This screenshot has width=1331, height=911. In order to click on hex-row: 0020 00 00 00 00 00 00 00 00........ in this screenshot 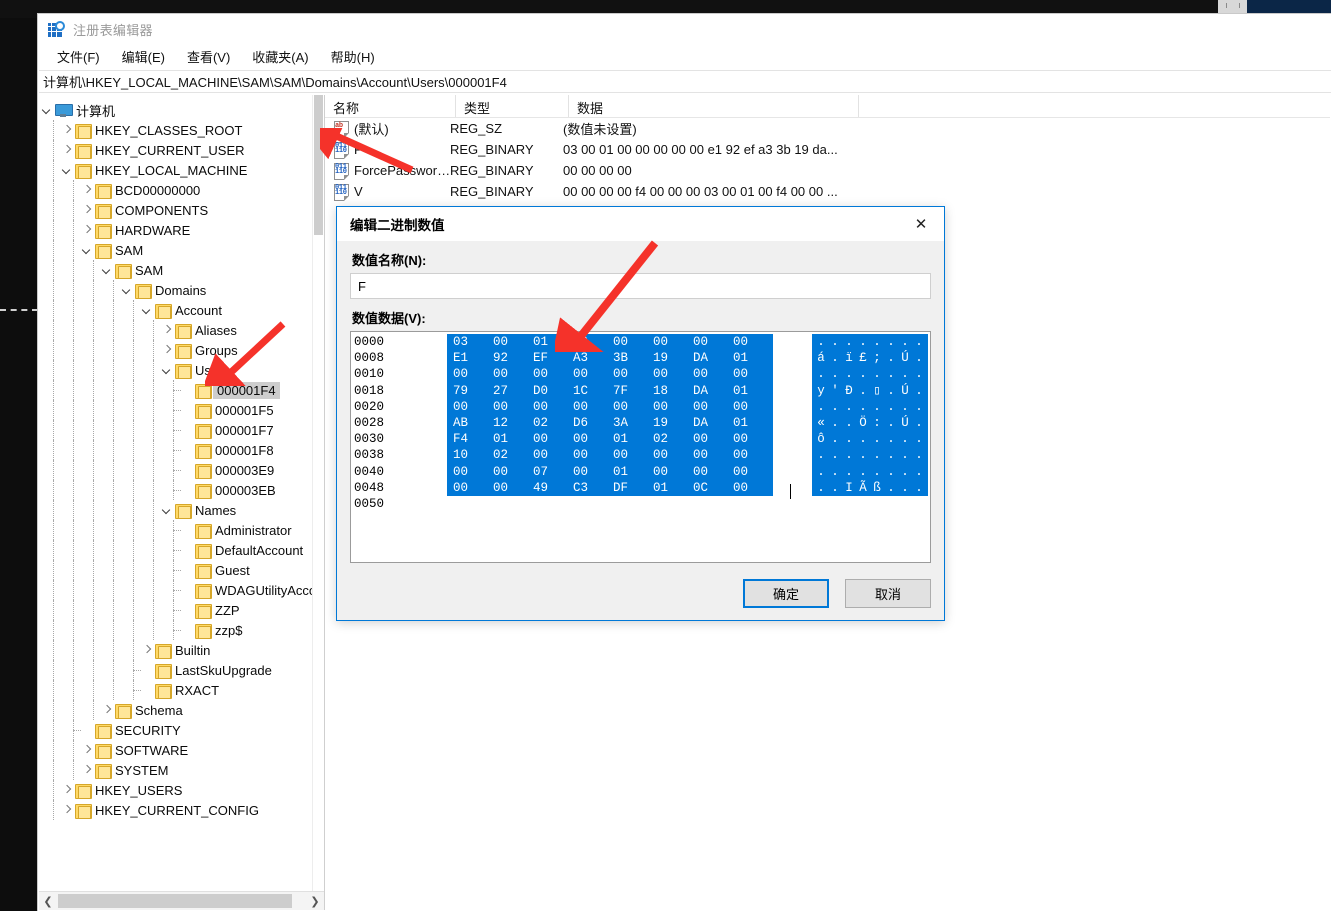, I will do `click(642, 406)`.